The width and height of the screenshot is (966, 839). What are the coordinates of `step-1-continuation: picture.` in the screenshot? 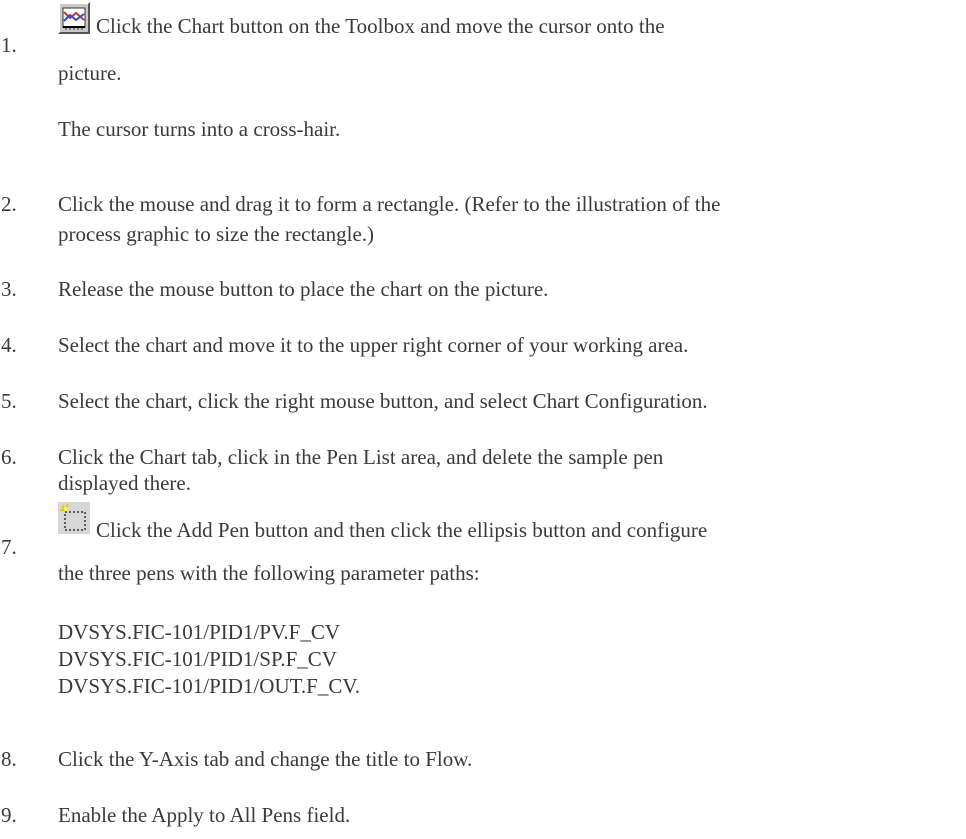 It's located at (90, 73).